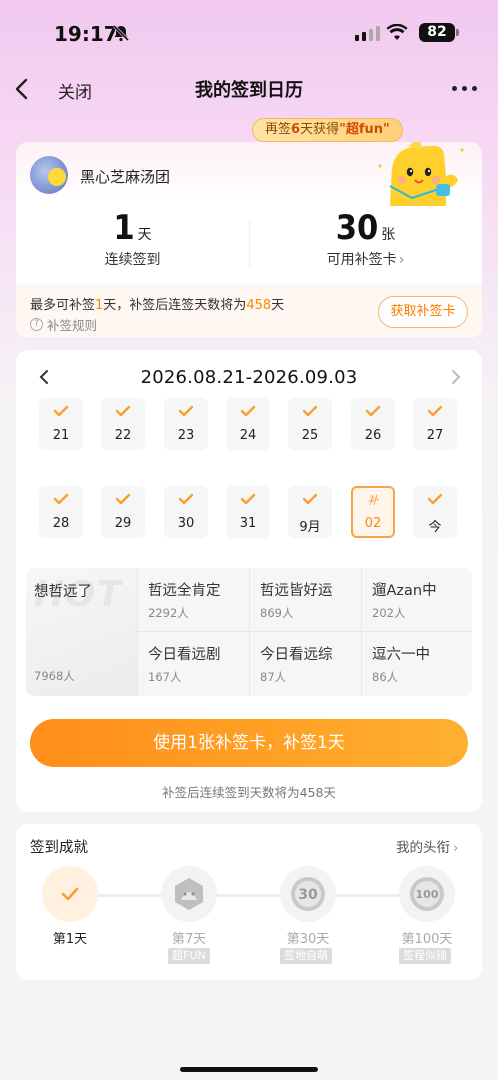 The height and width of the screenshot is (1080, 498). Describe the element at coordinates (249, 90) in the screenshot. I see `page-title: 我的签到日历` at that location.